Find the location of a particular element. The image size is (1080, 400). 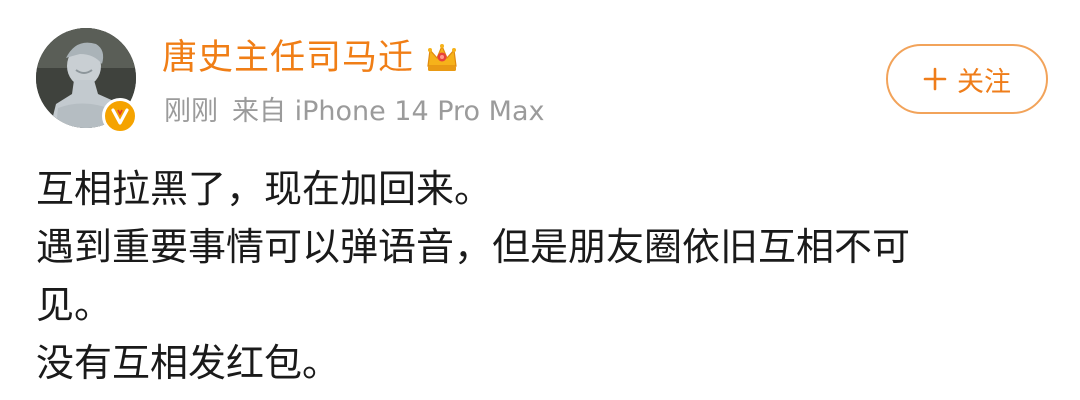

post-text-line: 见。 is located at coordinates (74, 305).